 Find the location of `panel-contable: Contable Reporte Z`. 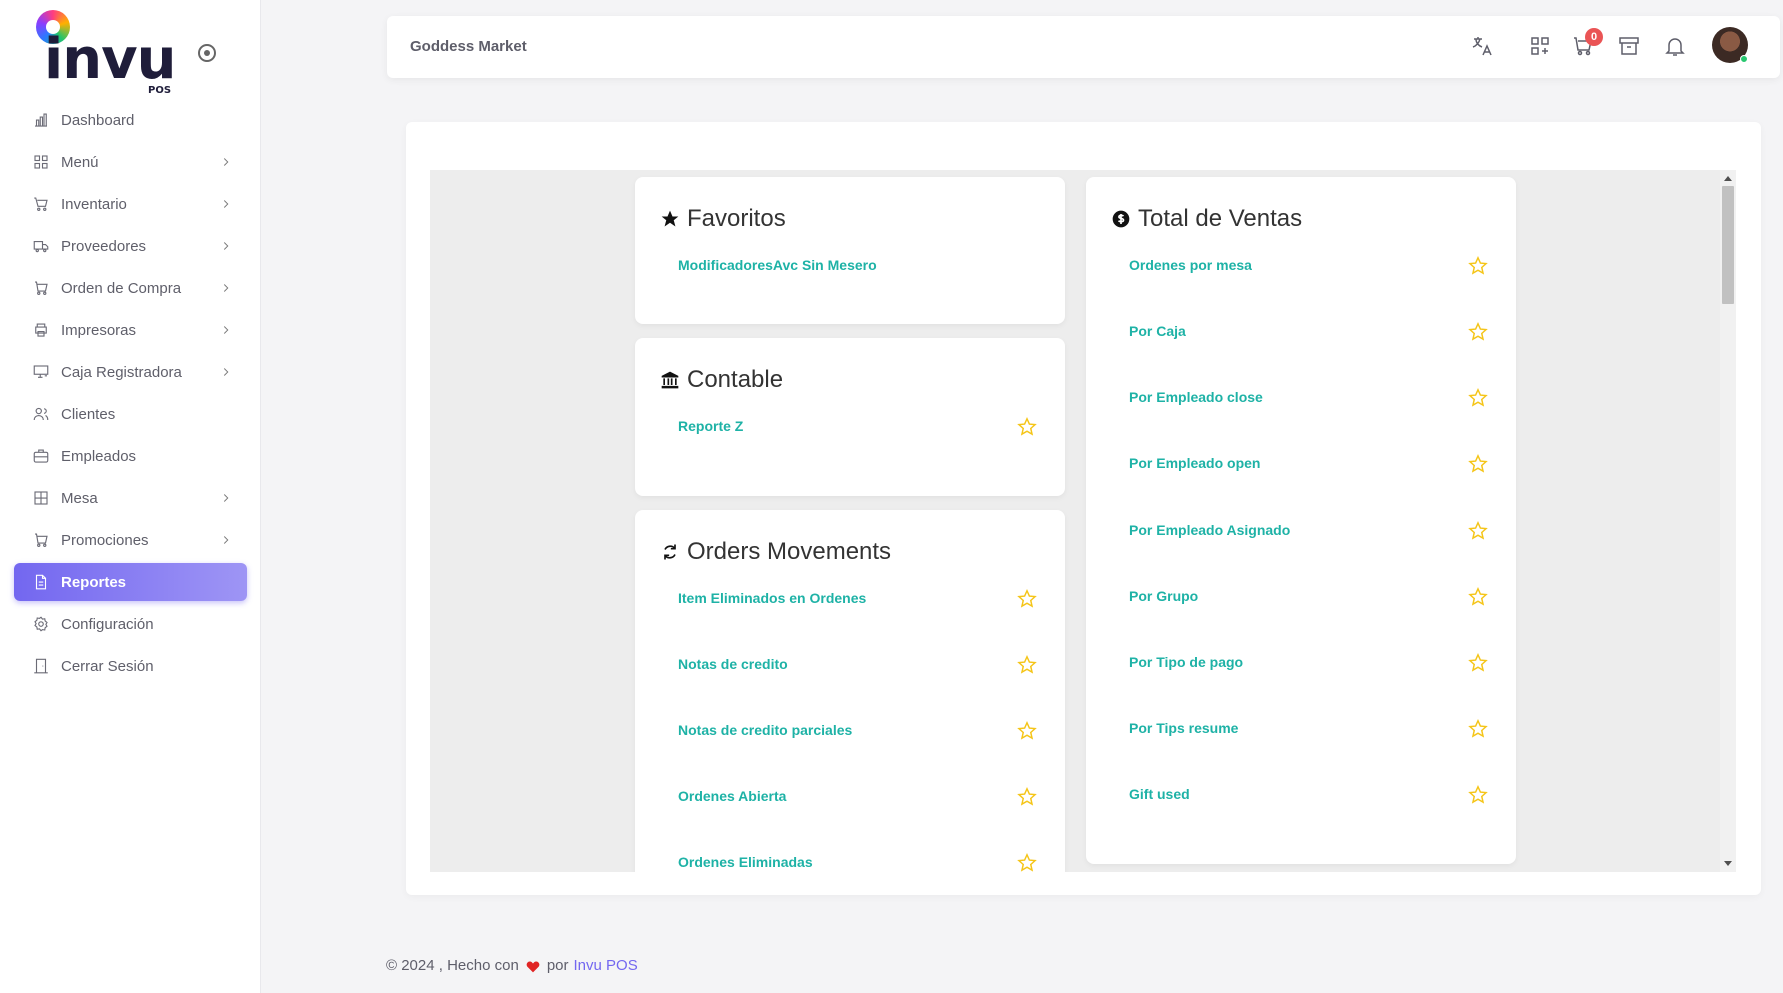

panel-contable: Contable Reporte Z is located at coordinates (850, 417).